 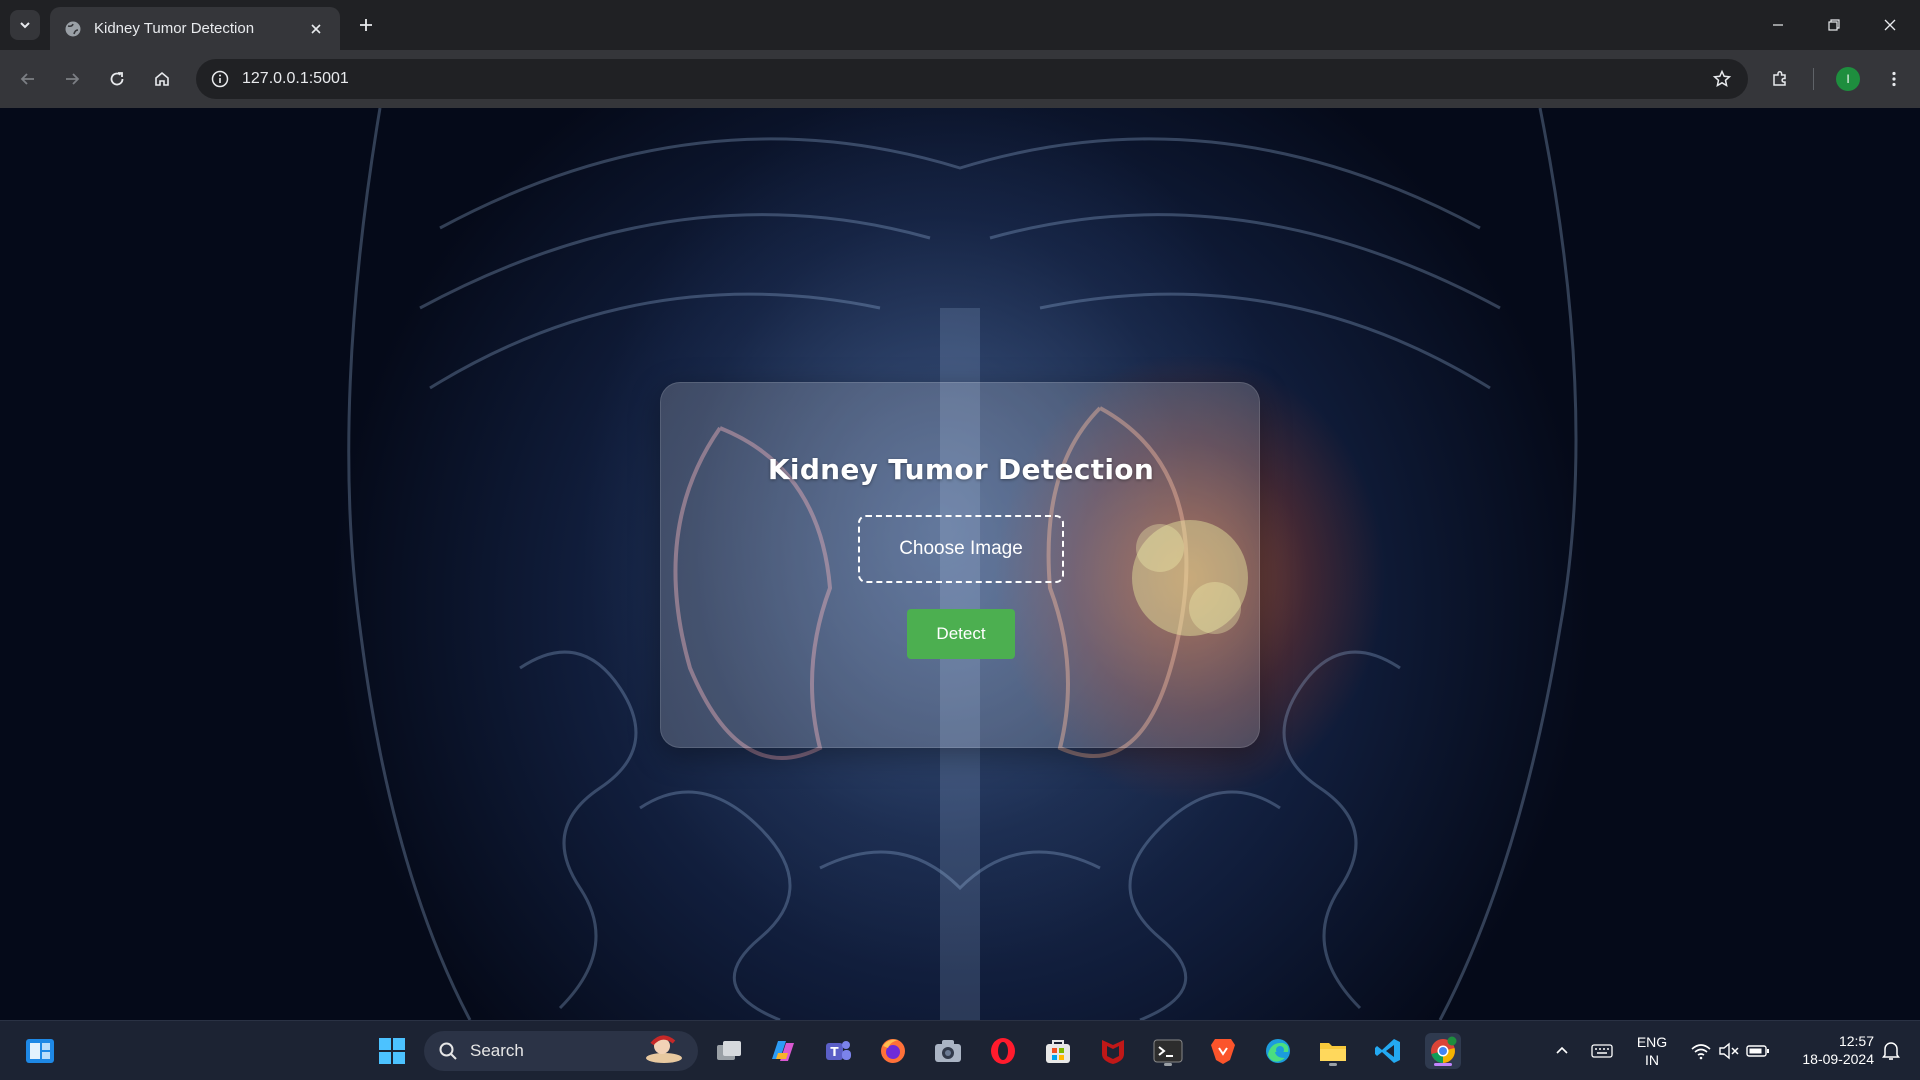 I want to click on taskbar-microsoft-store, so click(x=1058, y=1051).